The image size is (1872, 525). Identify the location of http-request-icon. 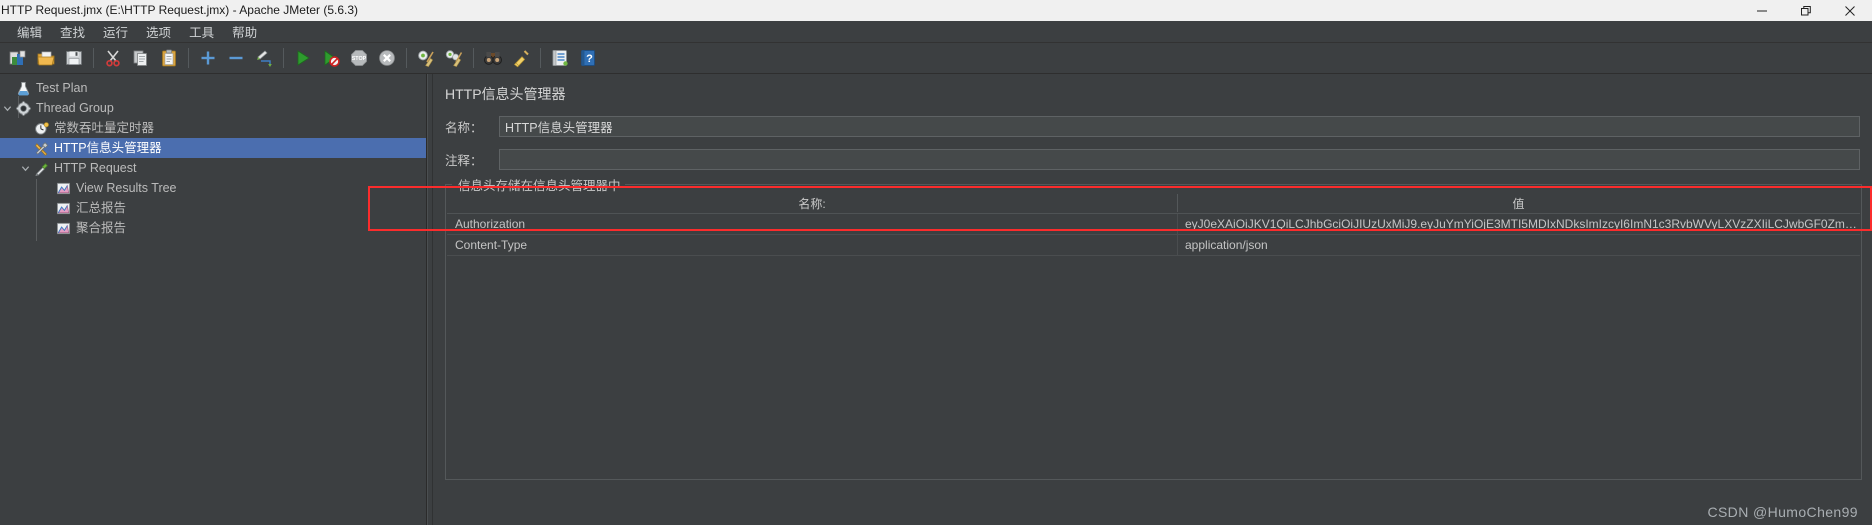
(41, 168).